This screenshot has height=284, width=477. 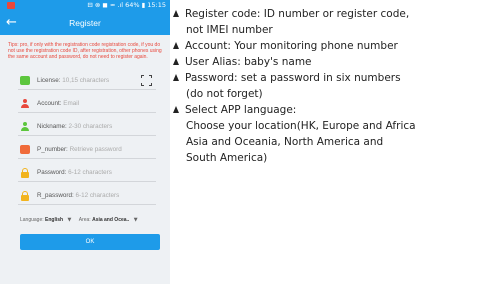 What do you see at coordinates (52, 149) in the screenshot?
I see `p-number-label: P_number:` at bounding box center [52, 149].